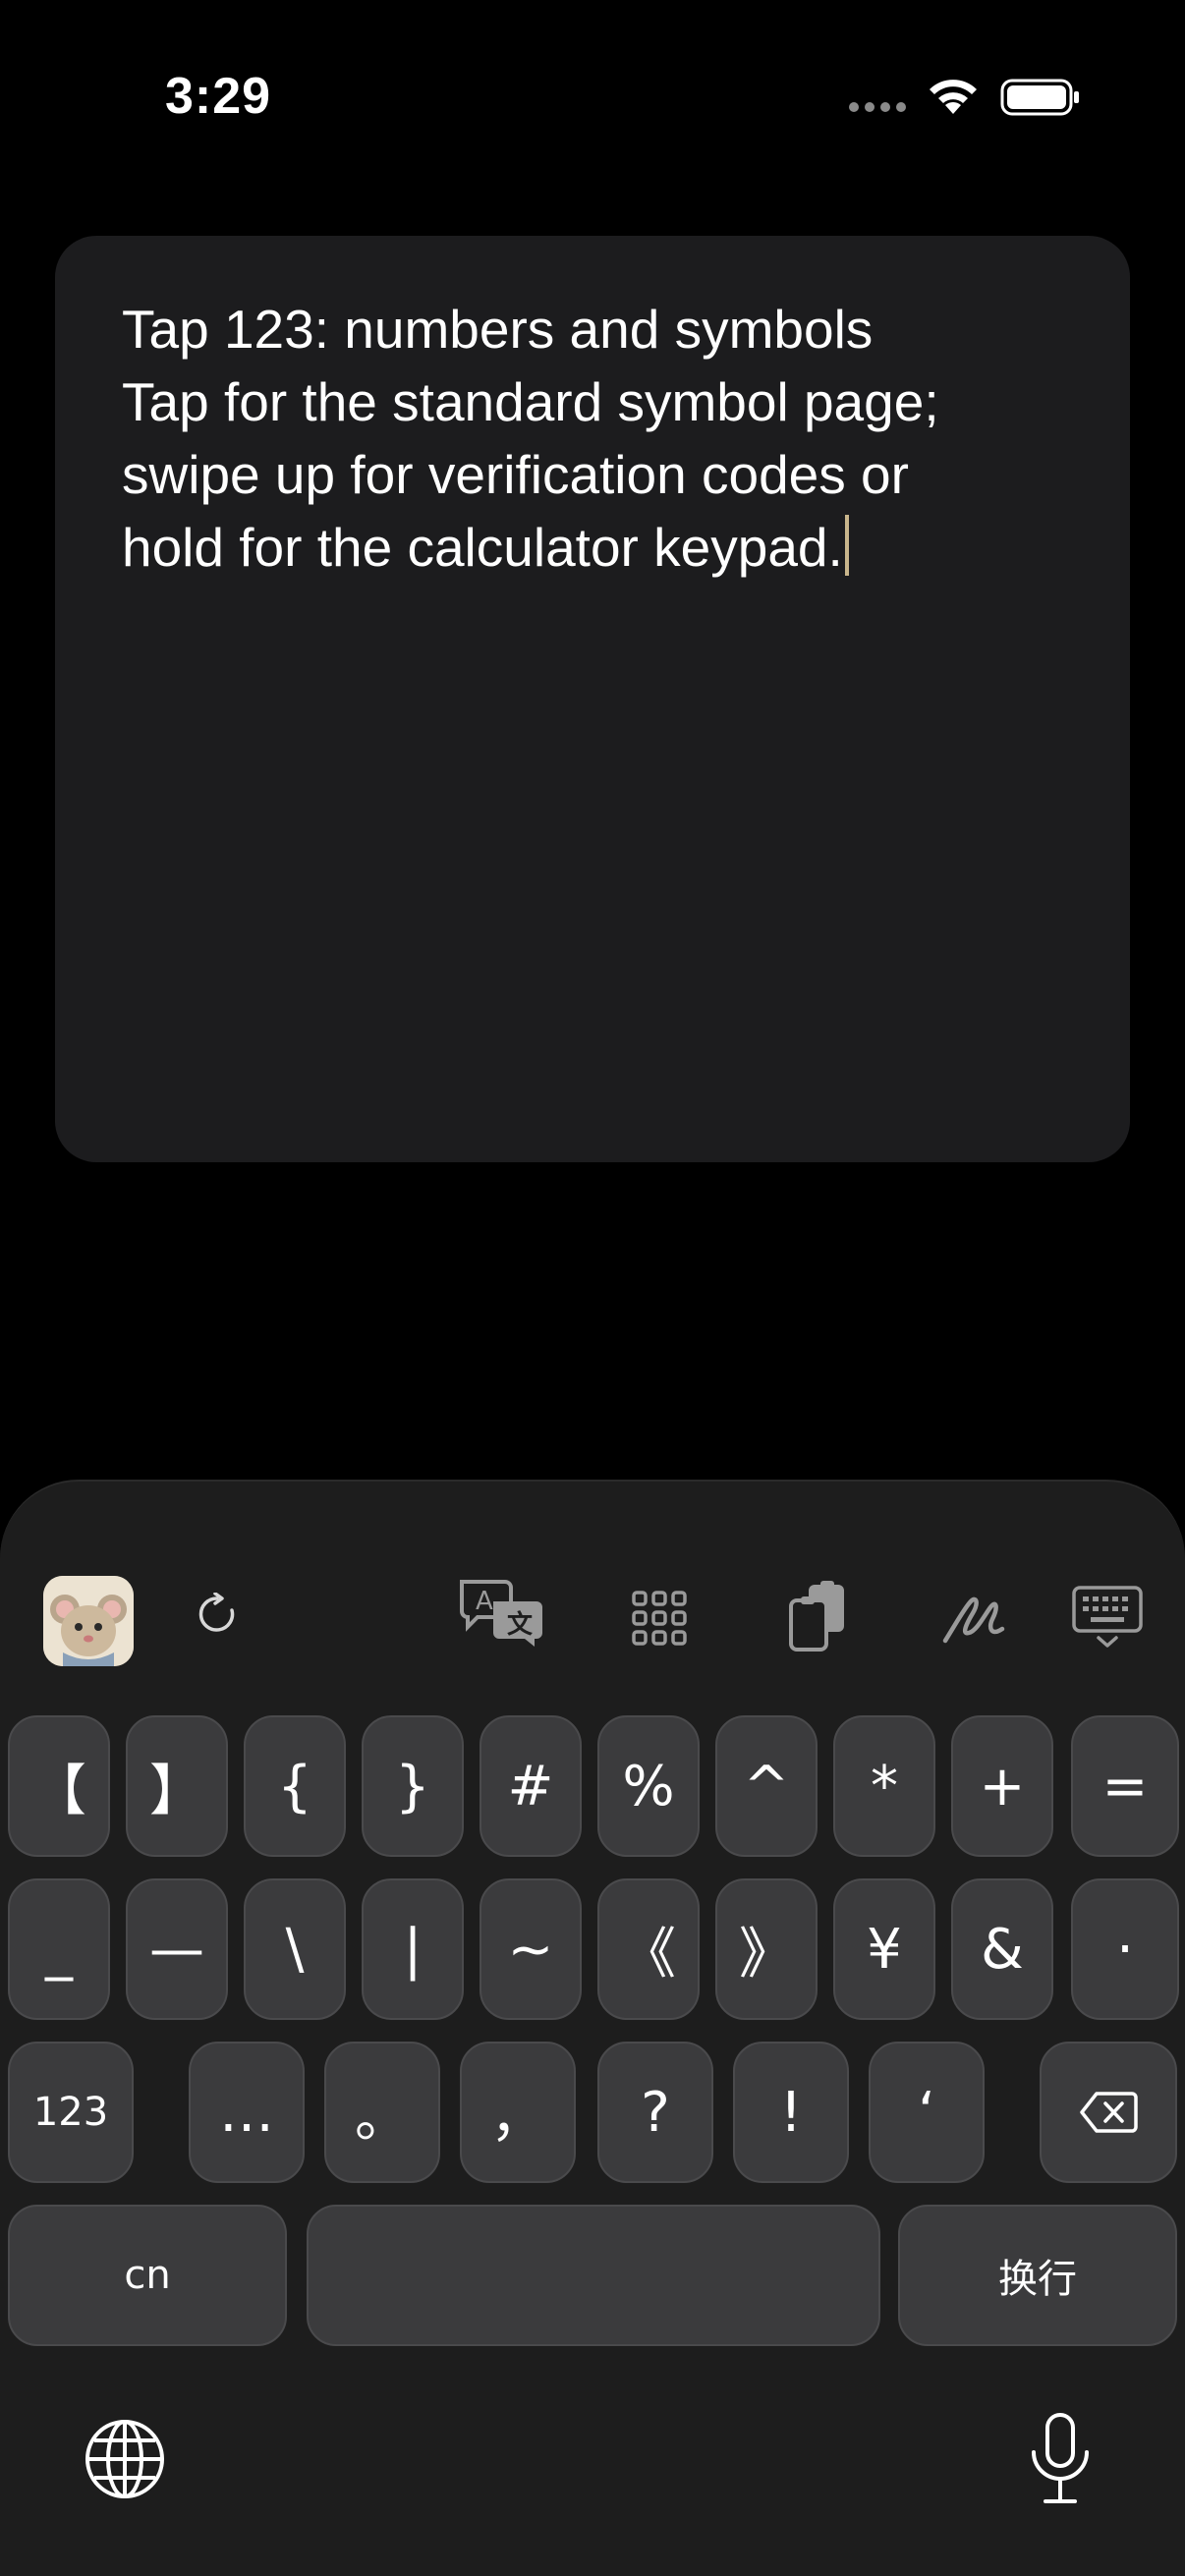 Image resolution: width=1185 pixels, height=2576 pixels. I want to click on app-avatar, so click(89, 1621).